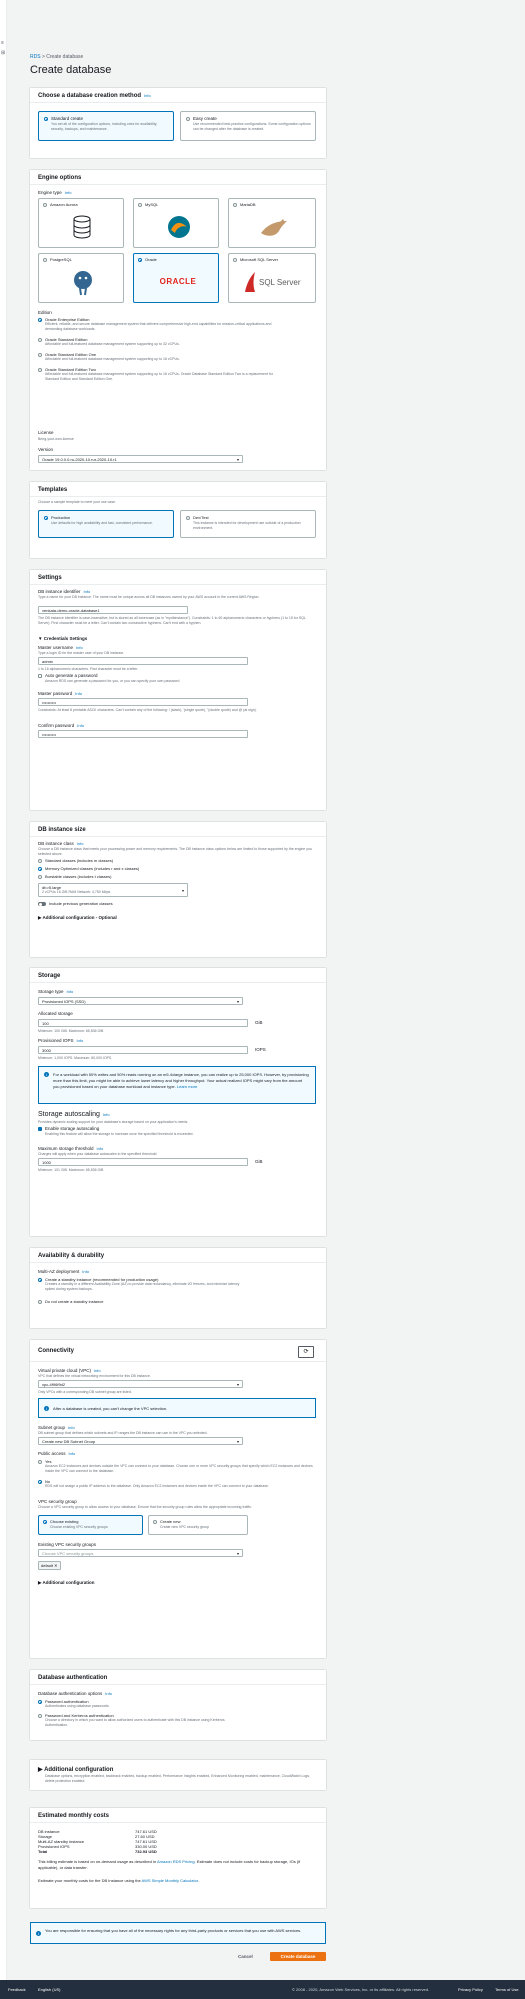 The height and width of the screenshot is (1999, 525). I want to click on create-database-button: Create database, so click(298, 1956).